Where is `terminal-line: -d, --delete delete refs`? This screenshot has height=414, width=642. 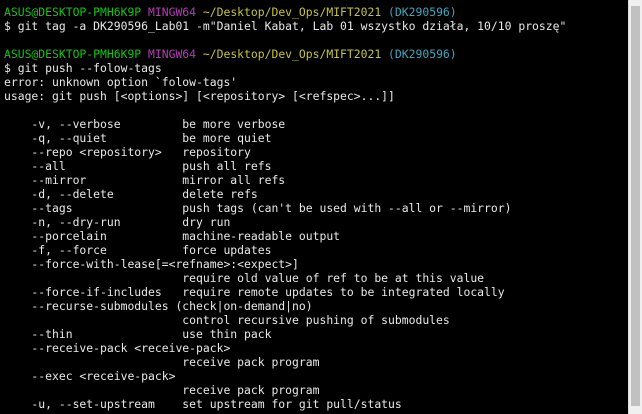 terminal-line: -d, --delete delete refs is located at coordinates (316, 194).